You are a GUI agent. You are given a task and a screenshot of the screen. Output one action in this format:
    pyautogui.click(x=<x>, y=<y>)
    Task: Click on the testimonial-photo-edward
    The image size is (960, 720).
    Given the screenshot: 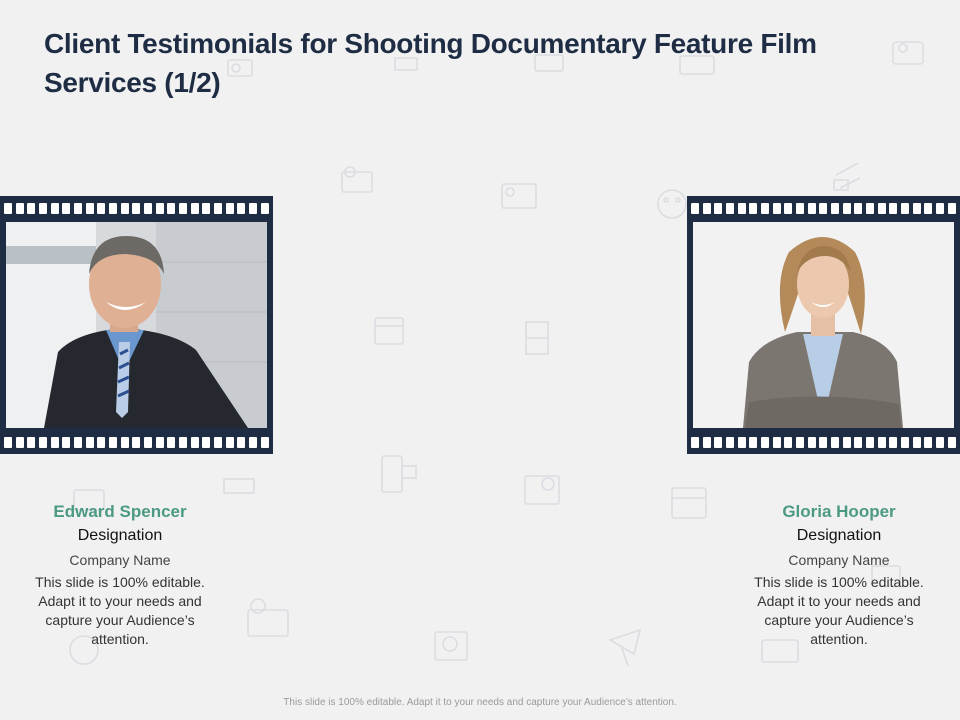 What is the action you would take?
    pyautogui.click(x=136, y=325)
    